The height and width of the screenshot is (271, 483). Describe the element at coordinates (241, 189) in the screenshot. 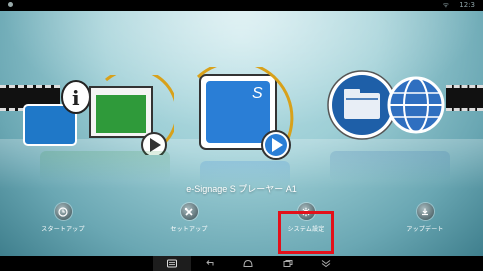

I see `app-title: e-Signage S プレーヤー A1` at that location.